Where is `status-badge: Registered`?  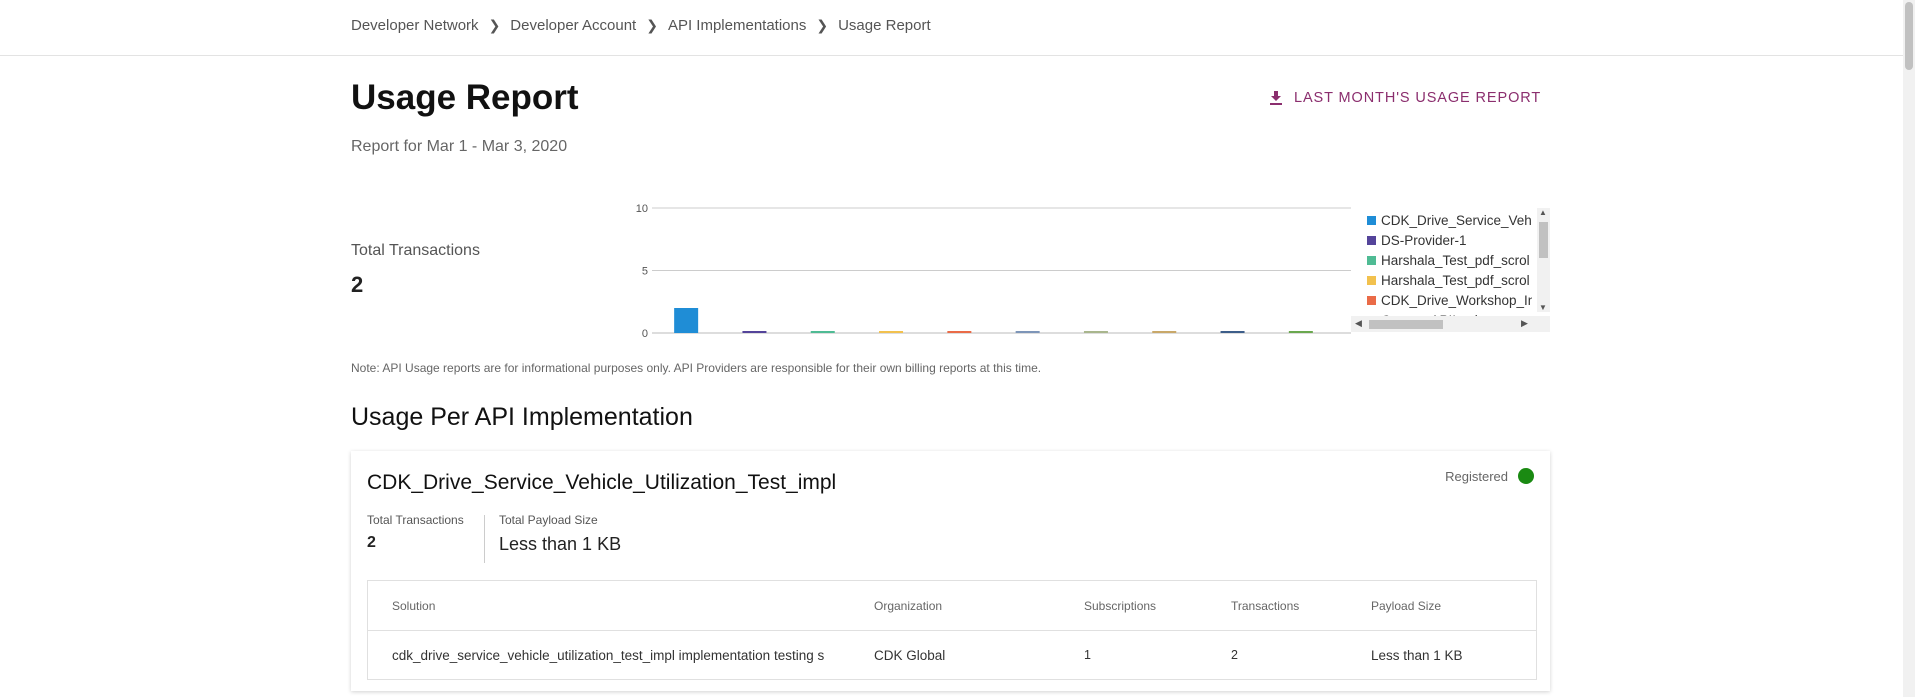
status-badge: Registered is located at coordinates (1489, 476).